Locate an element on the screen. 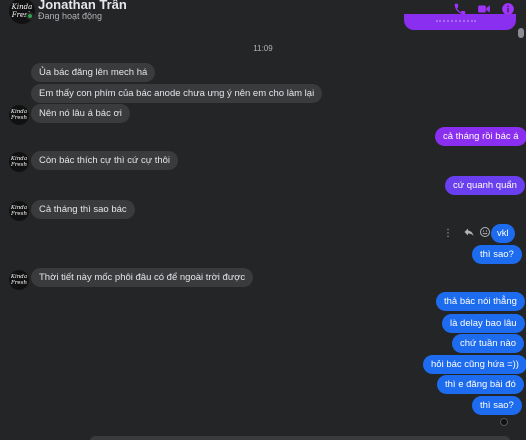  message-outgoing: là delay bao lâu is located at coordinates (483, 323).